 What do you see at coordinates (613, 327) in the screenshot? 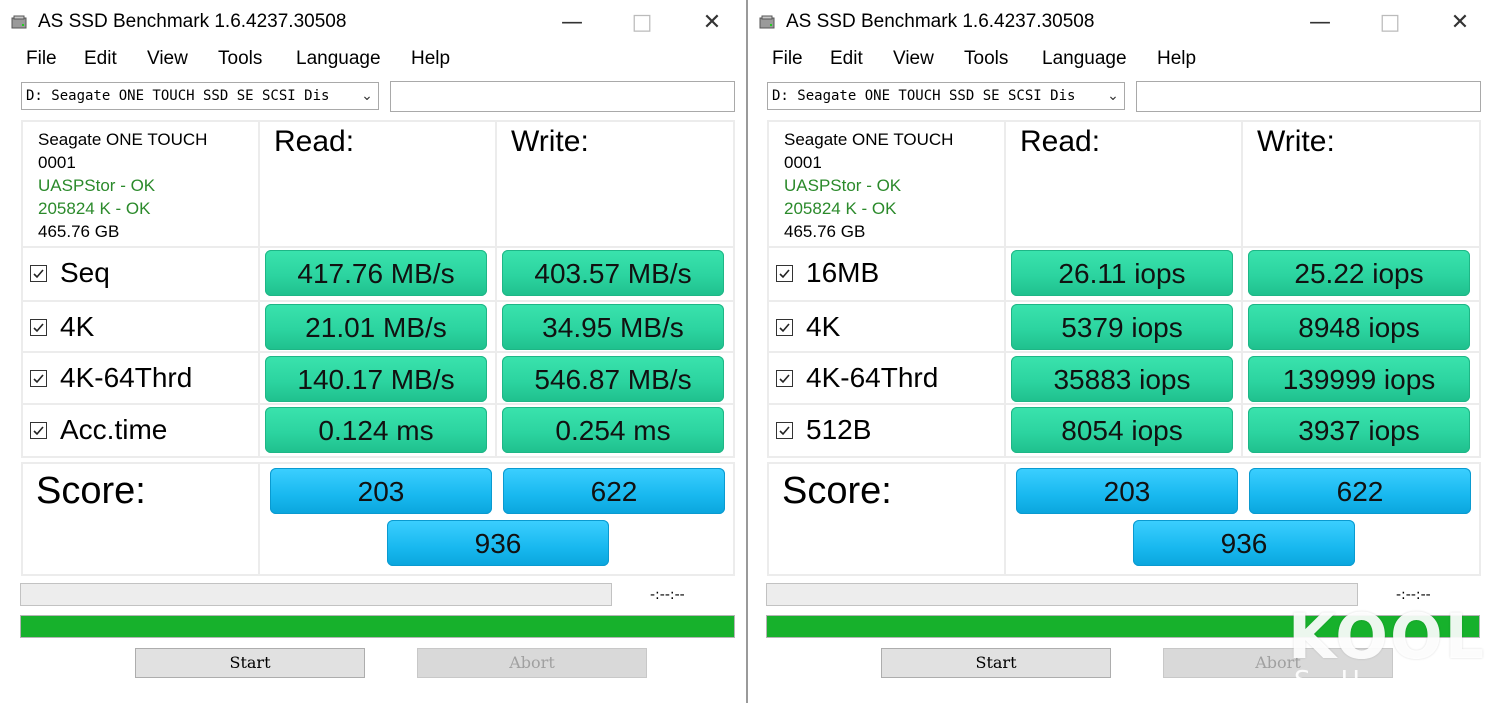
I see `4k-write-value: 34.95 MB/s` at bounding box center [613, 327].